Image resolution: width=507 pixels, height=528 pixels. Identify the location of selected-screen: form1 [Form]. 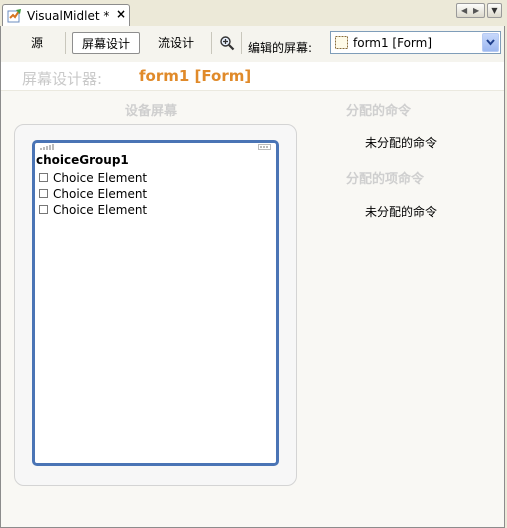
(393, 43).